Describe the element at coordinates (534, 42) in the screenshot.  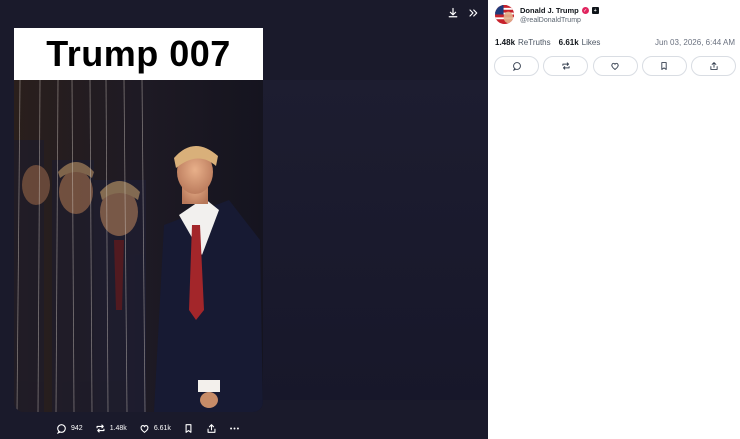
I see `retruths-label: ReTruths` at that location.